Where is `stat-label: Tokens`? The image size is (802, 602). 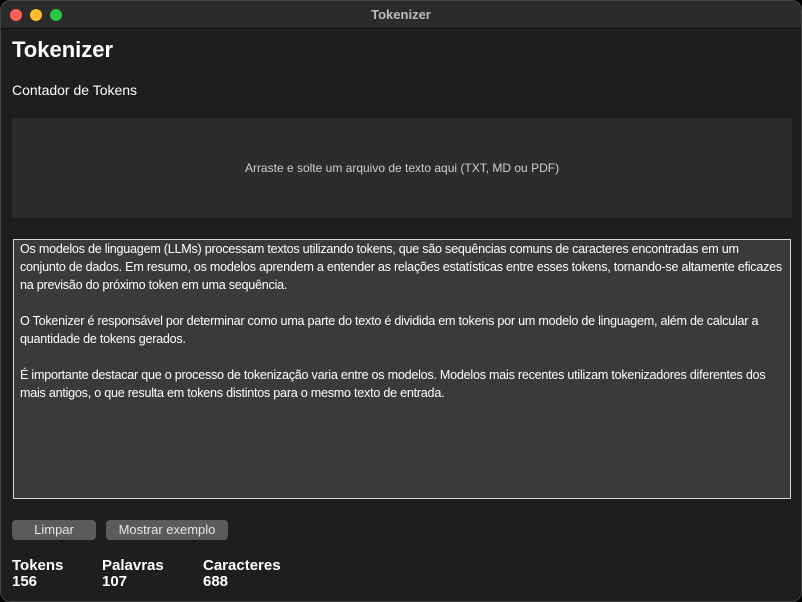
stat-label: Tokens is located at coordinates (38, 565).